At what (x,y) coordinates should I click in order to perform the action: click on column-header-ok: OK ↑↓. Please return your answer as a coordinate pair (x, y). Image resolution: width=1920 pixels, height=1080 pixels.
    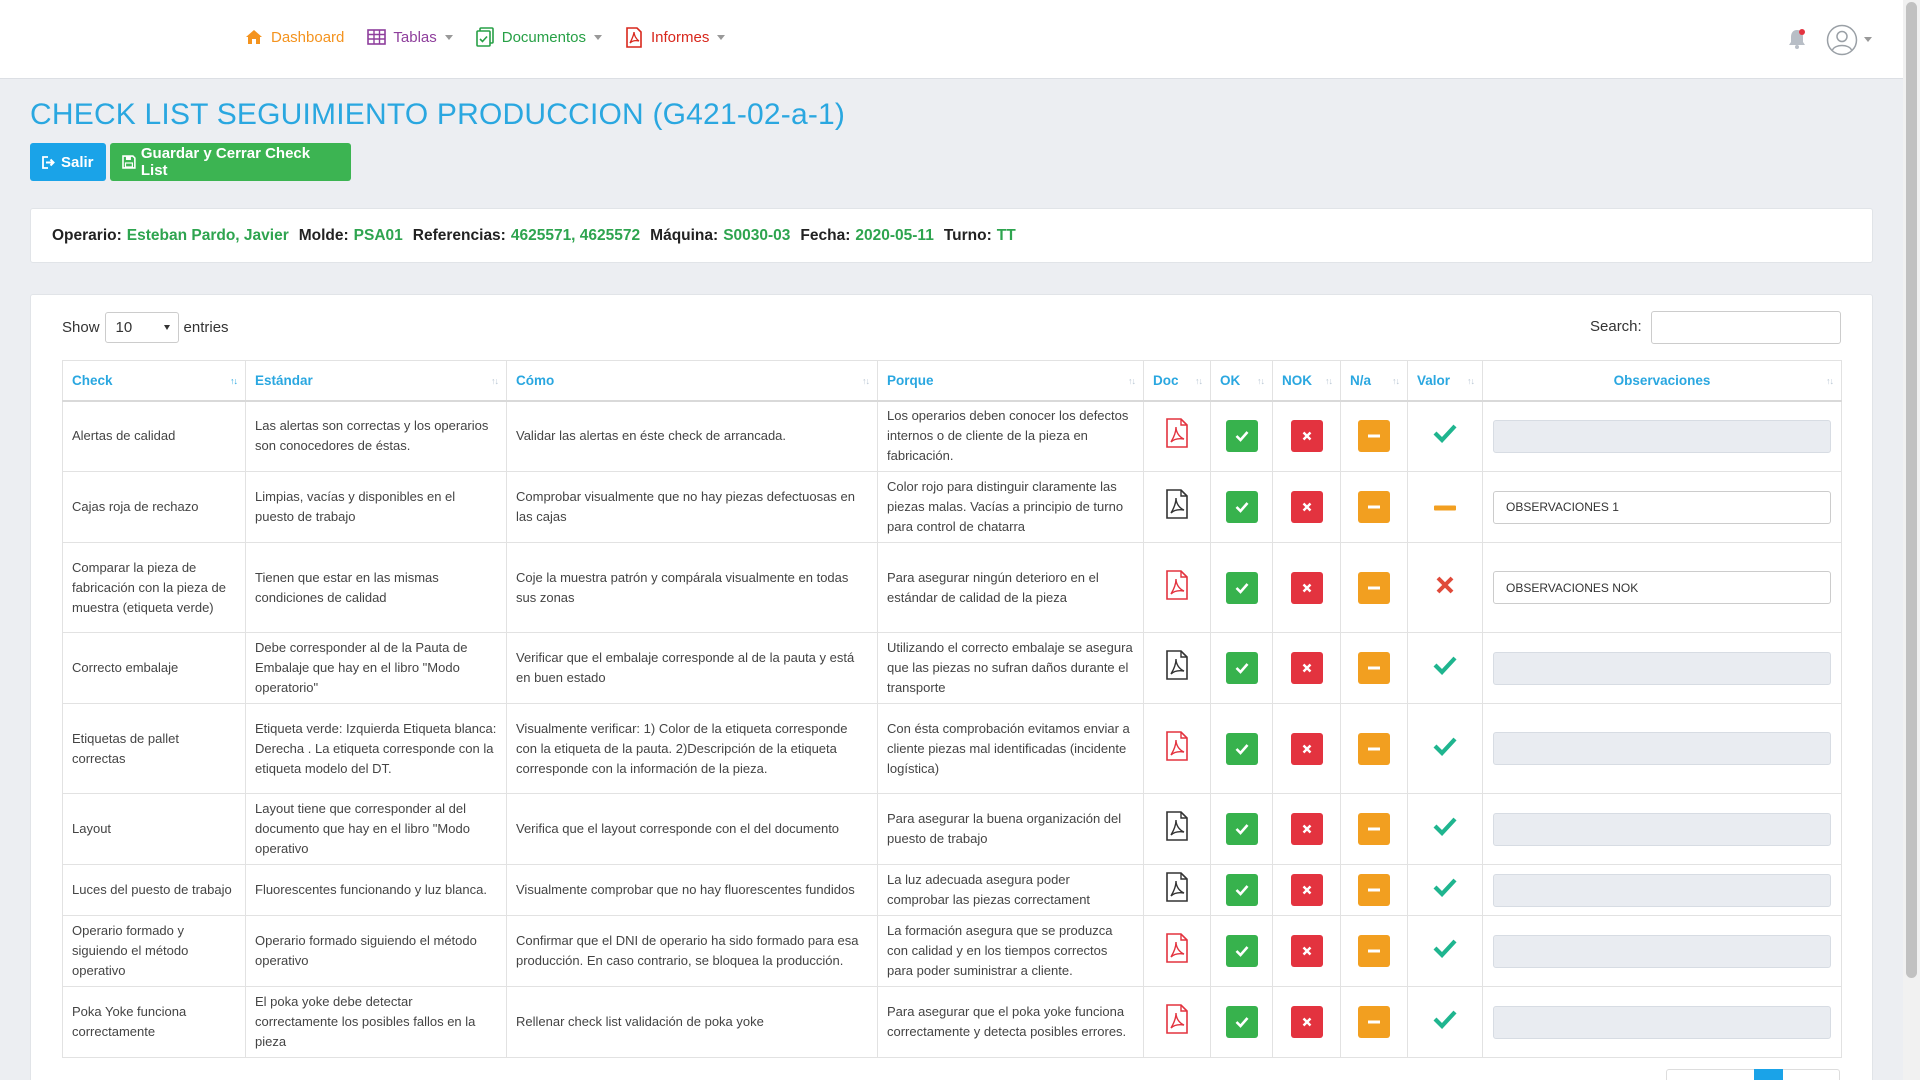
    Looking at the image, I should click on (1241, 381).